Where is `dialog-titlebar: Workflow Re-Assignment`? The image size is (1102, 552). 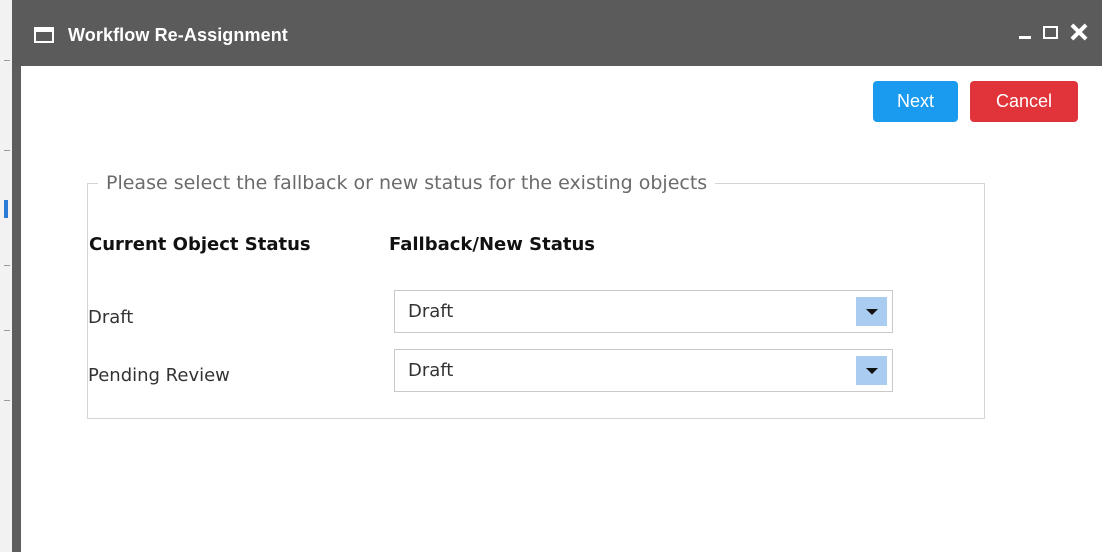 dialog-titlebar: Workflow Re-Assignment is located at coordinates (557, 33).